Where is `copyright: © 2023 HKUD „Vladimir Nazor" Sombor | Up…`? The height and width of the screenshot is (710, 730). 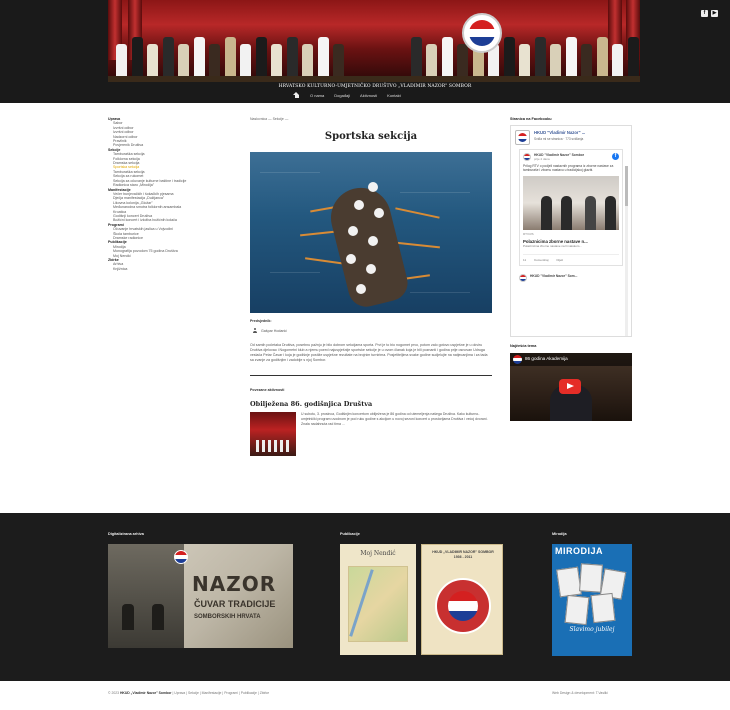
copyright: © 2023 HKUD „Vladimir Nazor" Sombor | Up… is located at coordinates (188, 693).